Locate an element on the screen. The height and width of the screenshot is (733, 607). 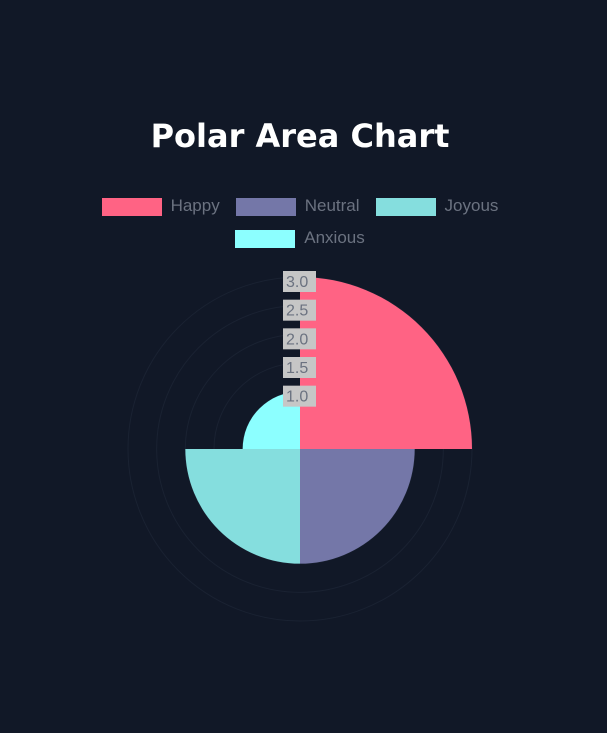
tick-3.0: 3.0 is located at coordinates (299, 281).